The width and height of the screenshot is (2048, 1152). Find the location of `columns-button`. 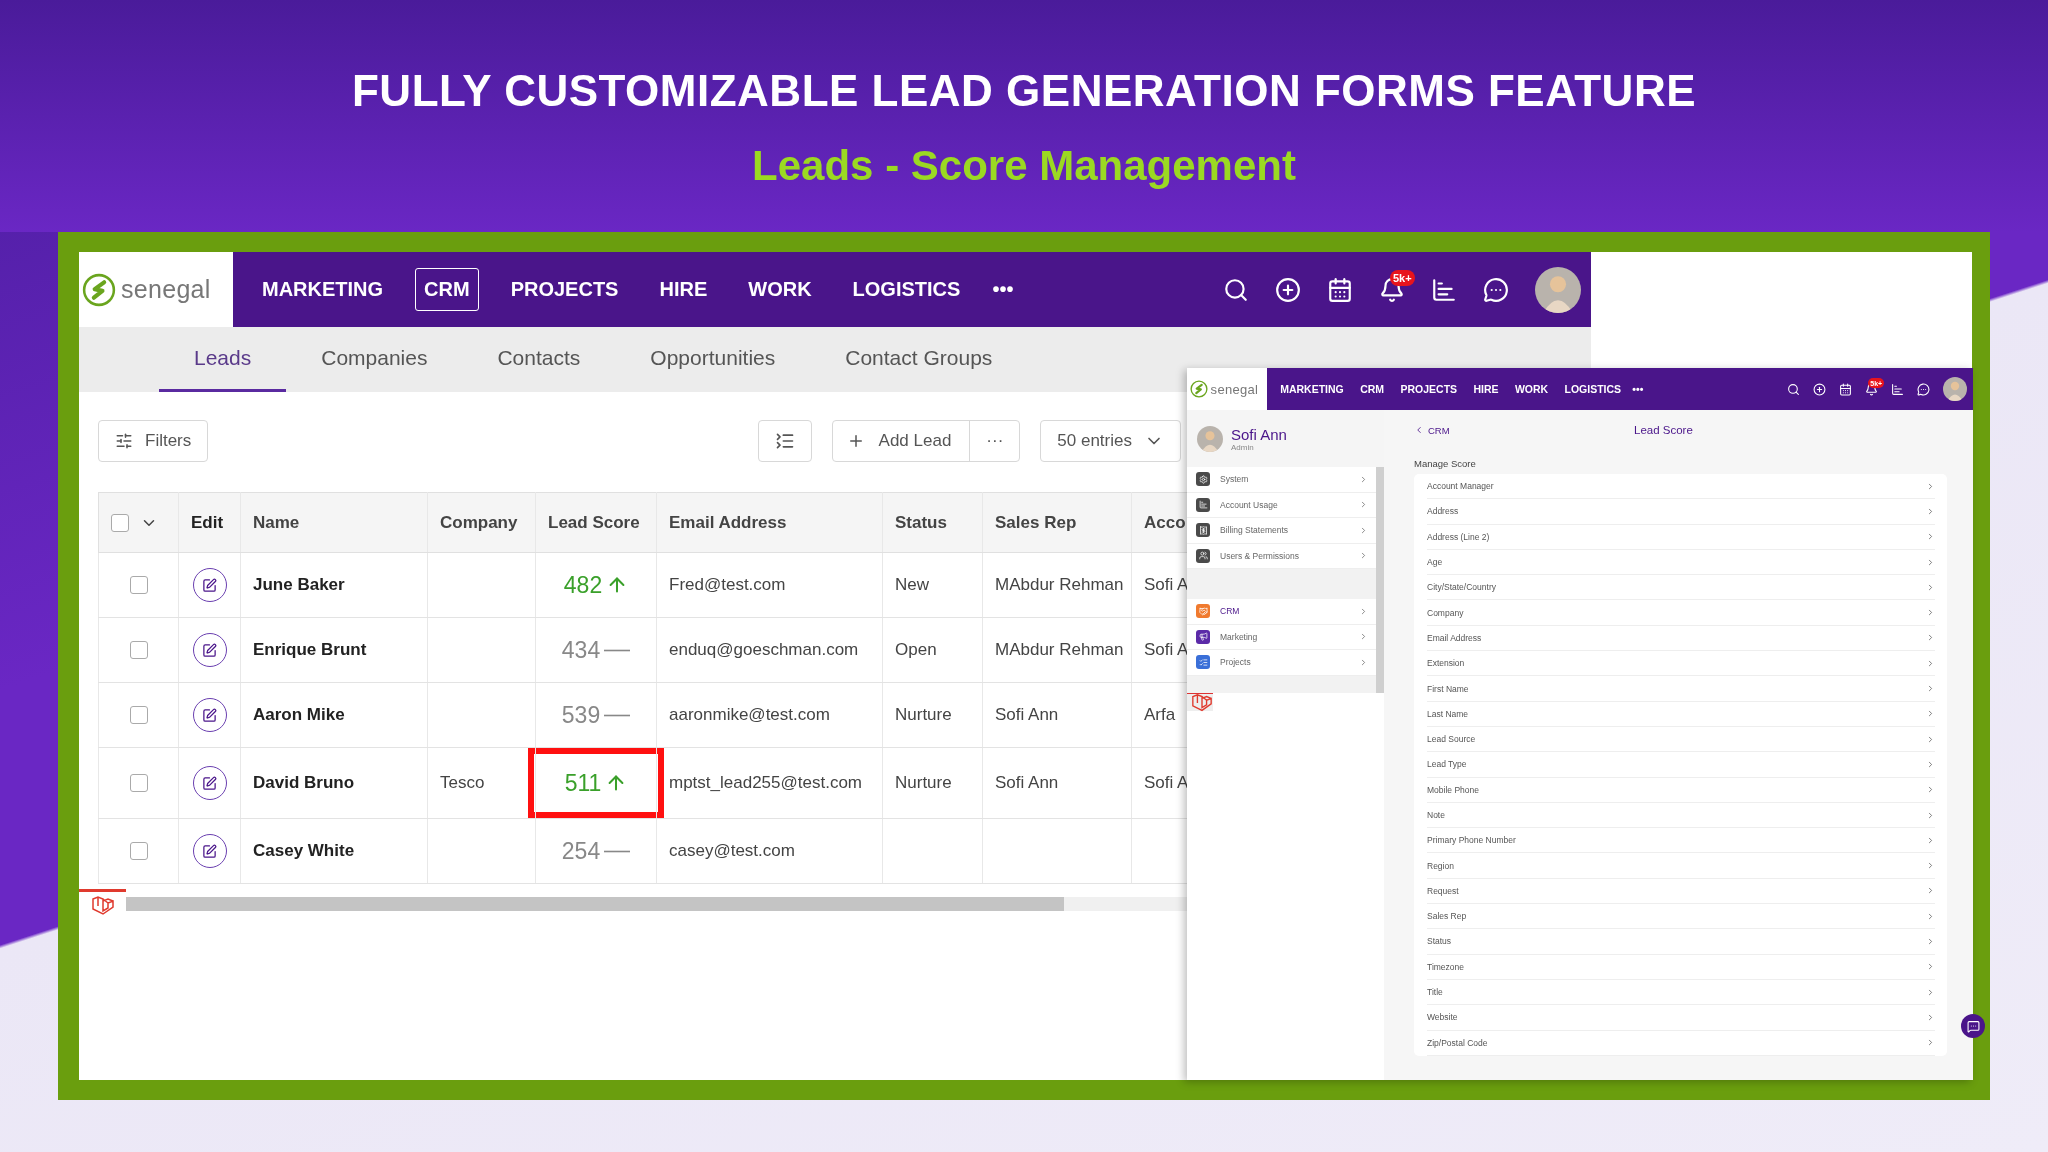

columns-button is located at coordinates (784, 441).